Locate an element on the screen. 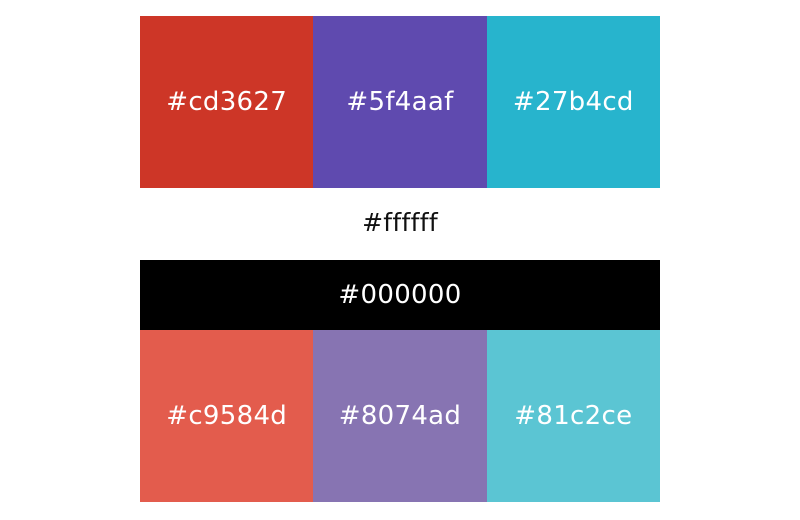 The height and width of the screenshot is (520, 800). swatch-black: #000000 is located at coordinates (400, 295).